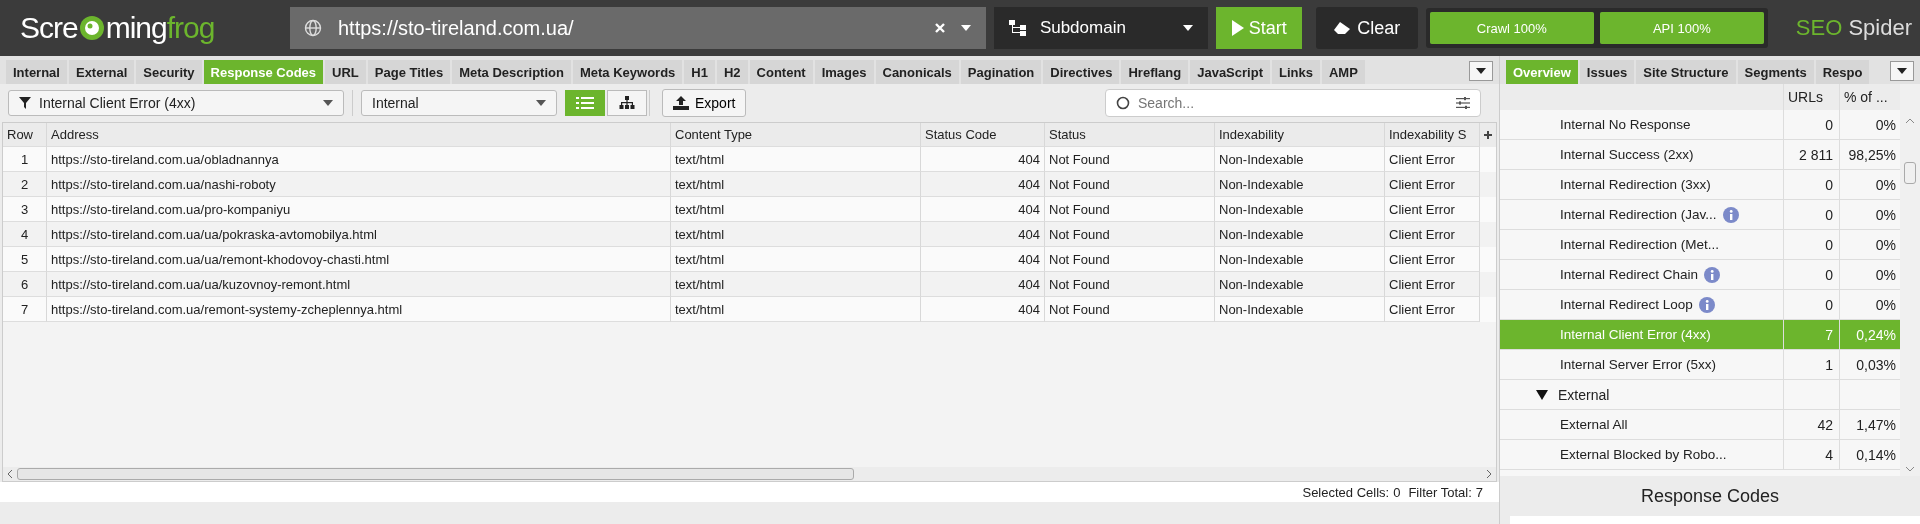  What do you see at coordinates (359, 309) in the screenshot?
I see `table-cell: https://sto-tireland.com.ua/remont-systemy-zcheplennya.html` at bounding box center [359, 309].